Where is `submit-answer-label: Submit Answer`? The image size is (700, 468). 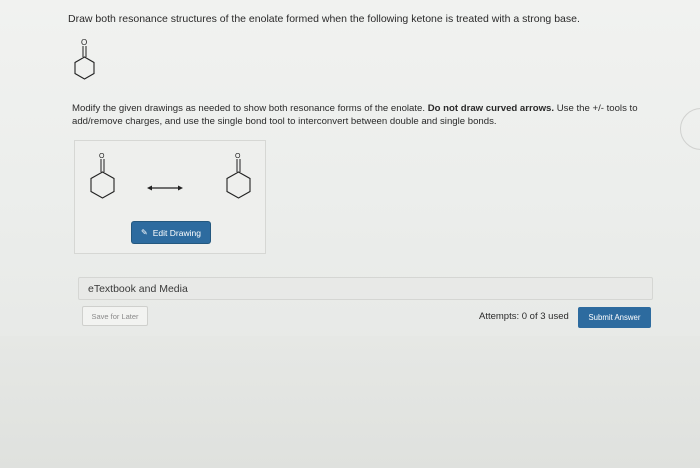 submit-answer-label: Submit Answer is located at coordinates (614, 317).